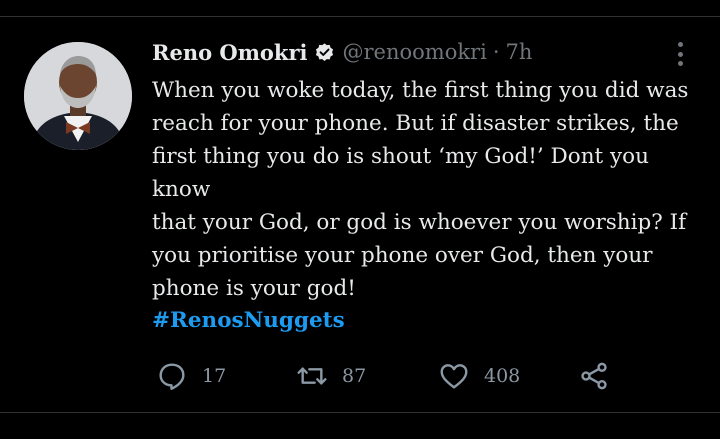 The height and width of the screenshot is (439, 720). Describe the element at coordinates (331, 376) in the screenshot. I see `retweet-button: 87` at that location.